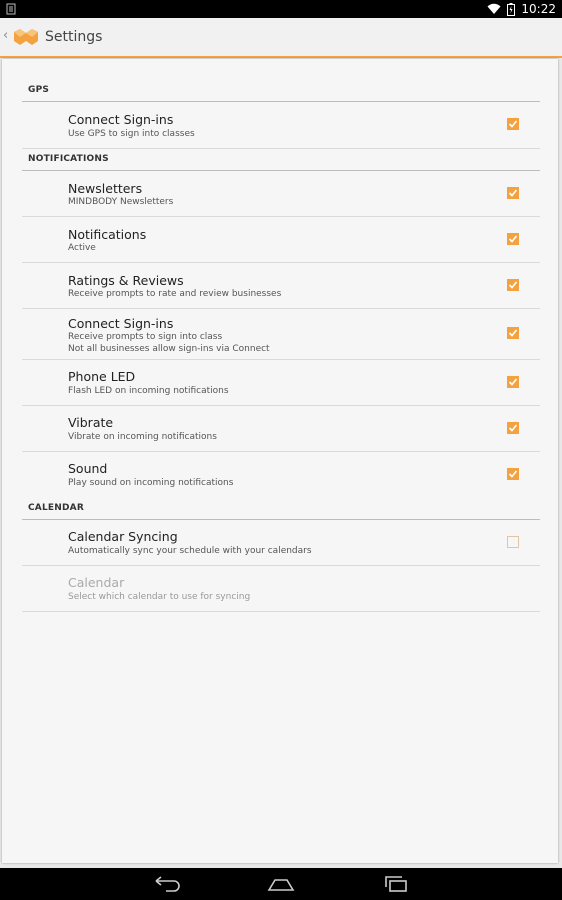 Image resolution: width=562 pixels, height=900 pixels. I want to click on notification-icon, so click(11, 9).